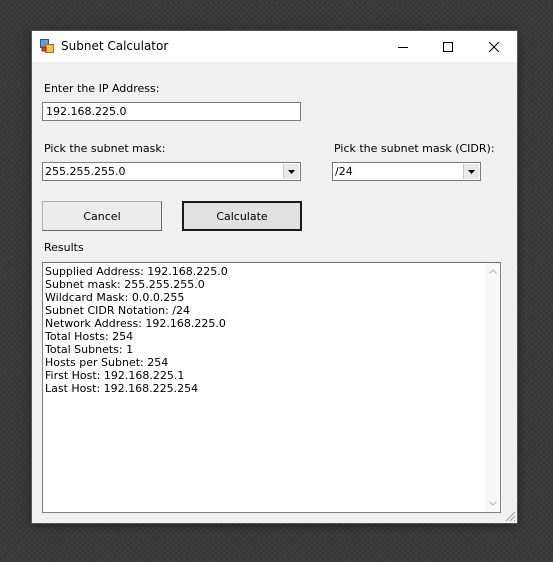 Image resolution: width=553 pixels, height=562 pixels. What do you see at coordinates (492, 387) in the screenshot?
I see `results-scrollbar` at bounding box center [492, 387].